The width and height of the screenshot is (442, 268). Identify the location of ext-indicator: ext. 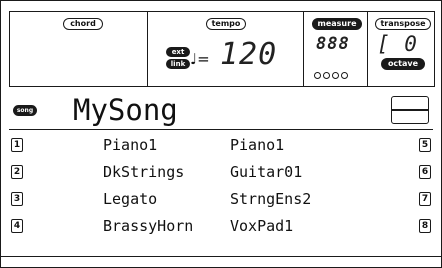
(178, 52).